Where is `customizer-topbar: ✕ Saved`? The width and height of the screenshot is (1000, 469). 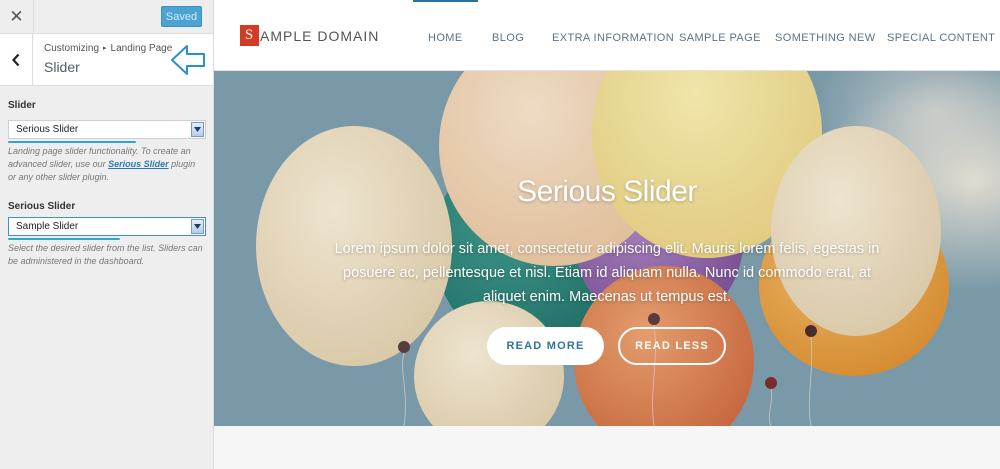
customizer-topbar: ✕ Saved is located at coordinates (106, 17).